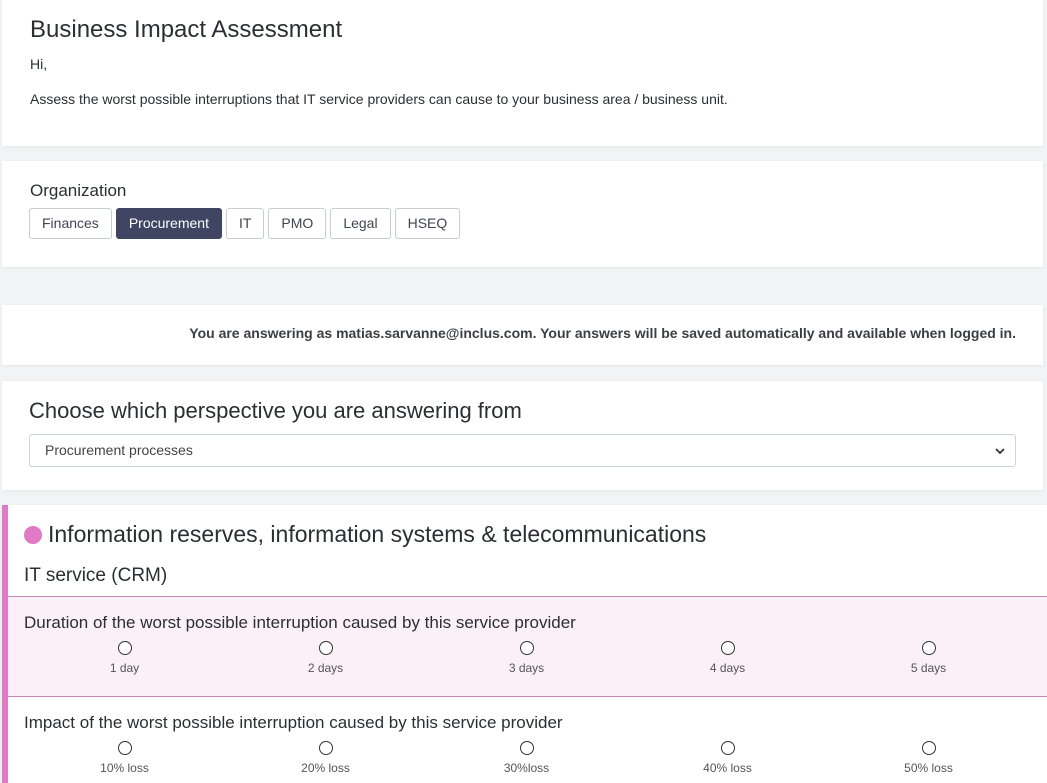  What do you see at coordinates (928, 768) in the screenshot?
I see `radio-label: 50% loss` at bounding box center [928, 768].